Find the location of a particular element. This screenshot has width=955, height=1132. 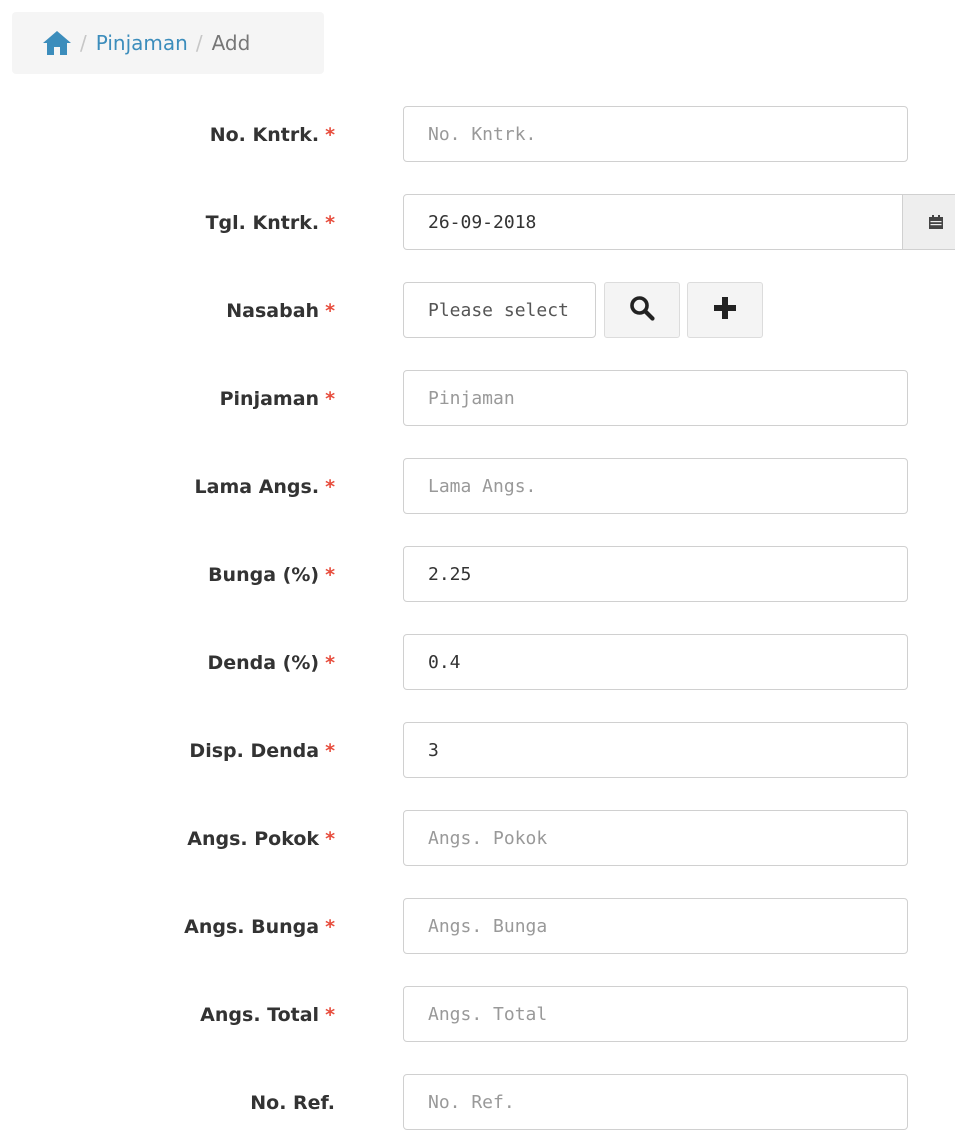

form-row-denda: Denda (%) * is located at coordinates (477, 663).